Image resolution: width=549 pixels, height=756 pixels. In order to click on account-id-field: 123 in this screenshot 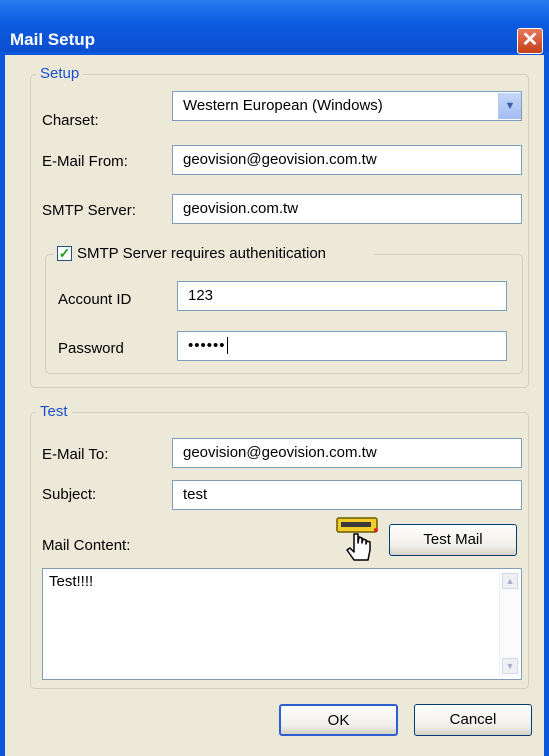, I will do `click(342, 296)`.